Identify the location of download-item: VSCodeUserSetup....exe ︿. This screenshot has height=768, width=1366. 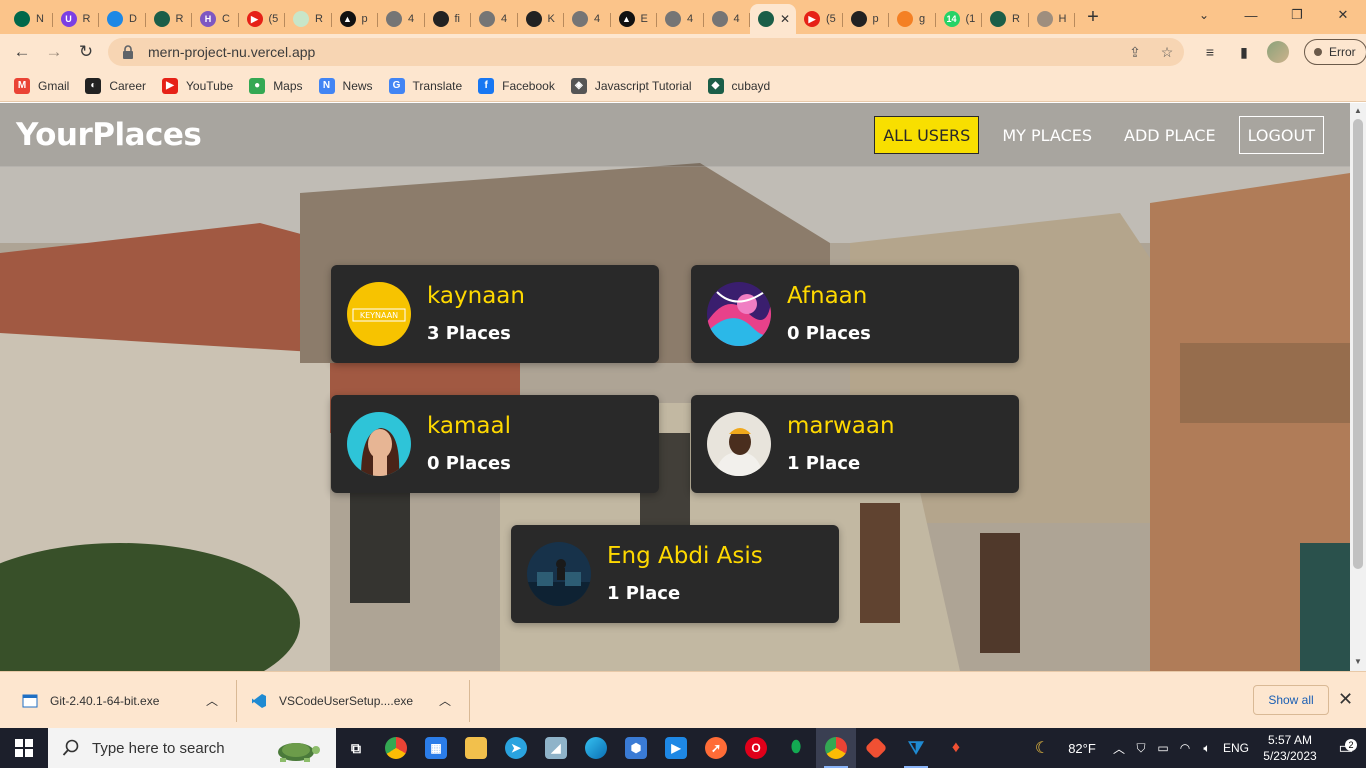
(353, 701).